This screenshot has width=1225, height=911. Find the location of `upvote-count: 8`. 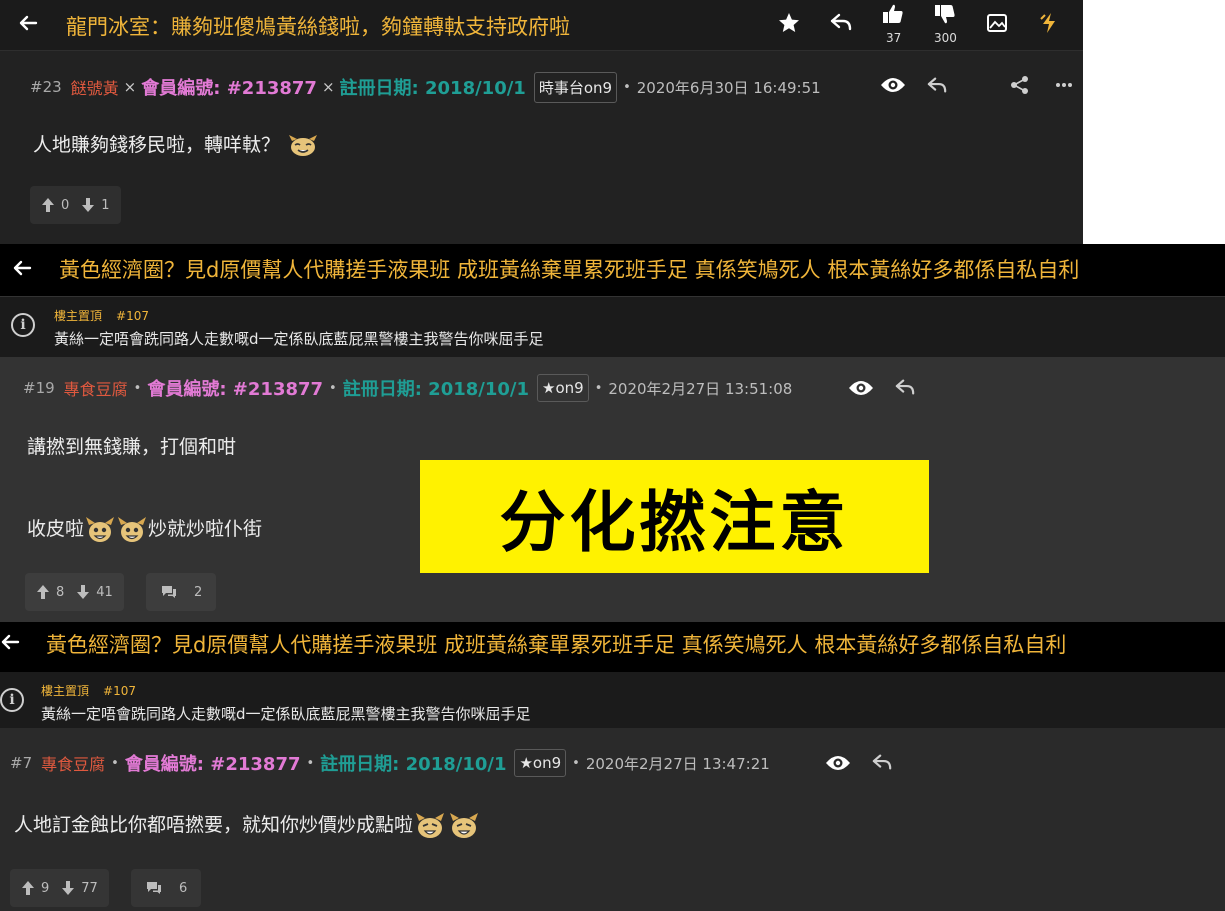

upvote-count: 8 is located at coordinates (60, 592).